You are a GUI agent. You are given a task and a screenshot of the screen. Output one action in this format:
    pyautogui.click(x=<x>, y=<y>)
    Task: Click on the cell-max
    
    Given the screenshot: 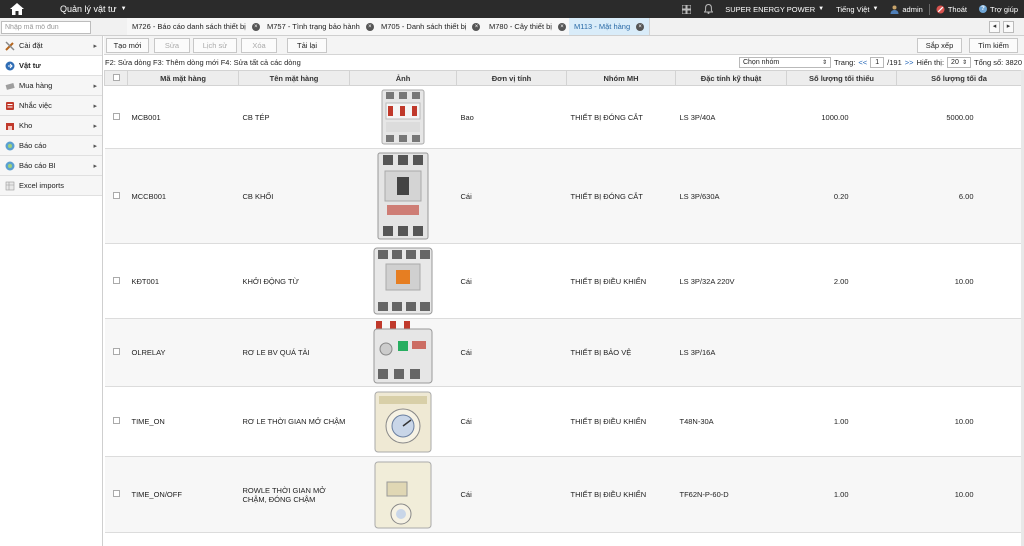 What is the action you would take?
    pyautogui.click(x=959, y=352)
    